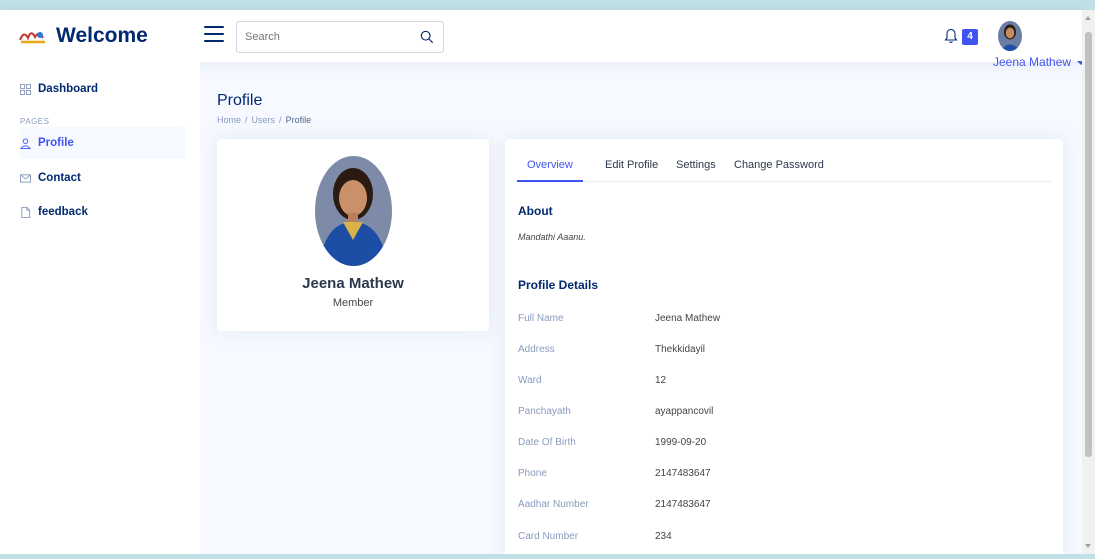 The image size is (1095, 559). What do you see at coordinates (240, 100) in the screenshot?
I see `page-title: Profile` at bounding box center [240, 100].